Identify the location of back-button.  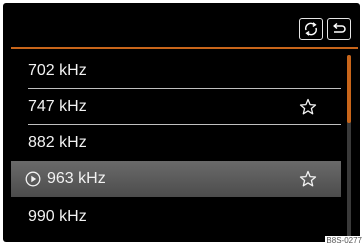
(339, 29).